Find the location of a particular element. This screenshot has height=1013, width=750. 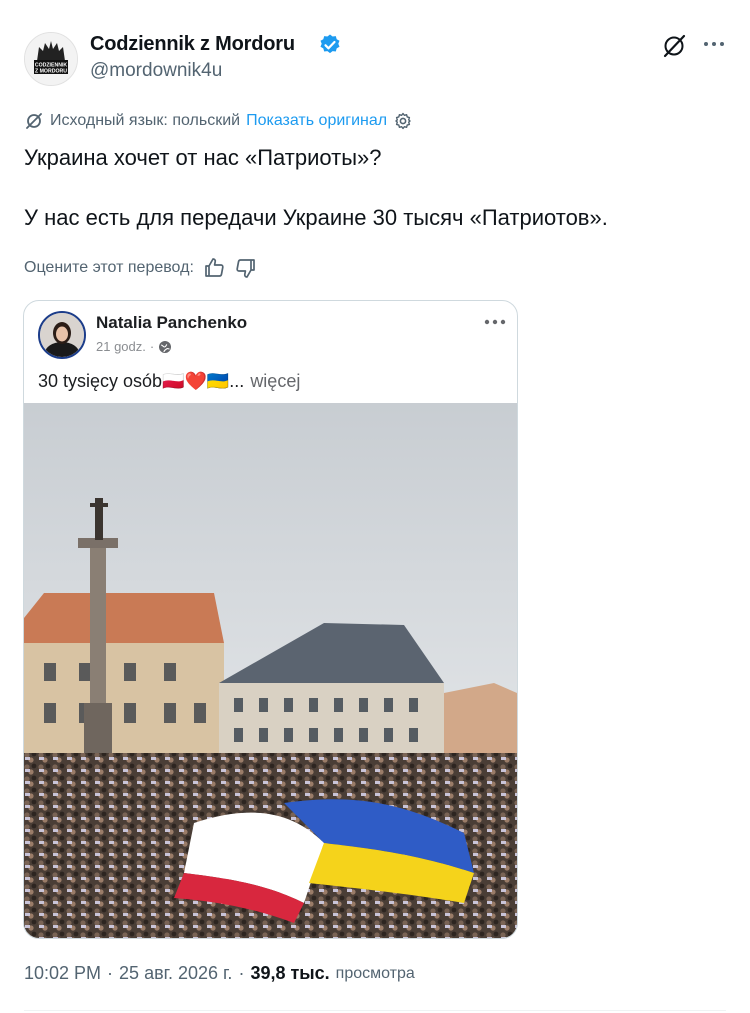

rate-translation-bar: Оцените этот перевод: is located at coordinates (141, 268).